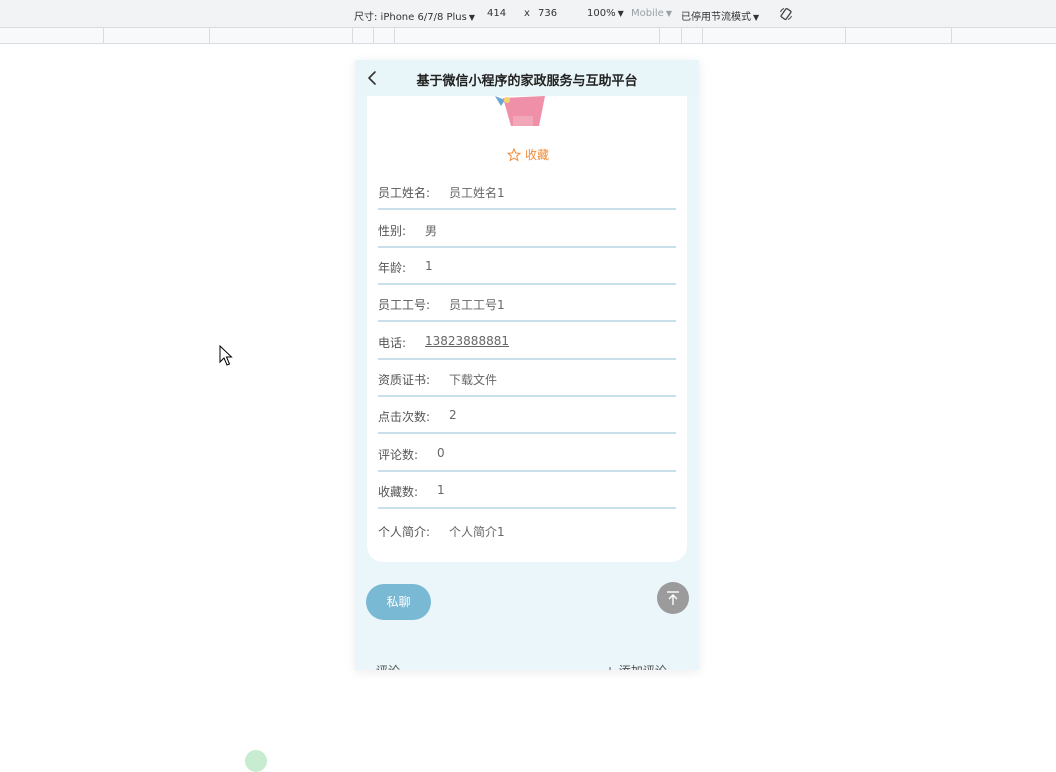 This screenshot has width=1056, height=772. Describe the element at coordinates (392, 343) in the screenshot. I see `field-label: 电话:` at that location.